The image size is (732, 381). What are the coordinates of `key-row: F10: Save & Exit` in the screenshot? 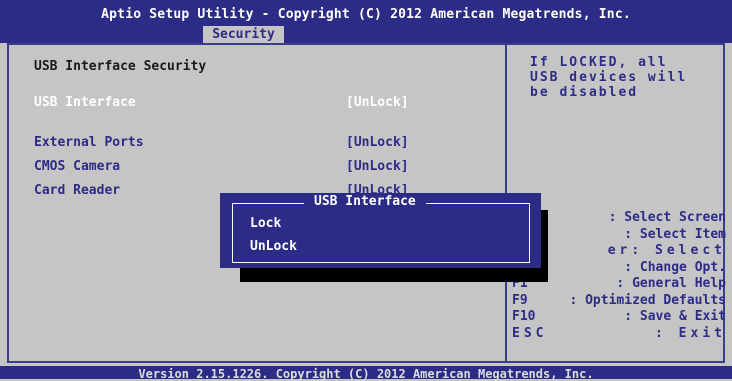 It's located at (619, 316).